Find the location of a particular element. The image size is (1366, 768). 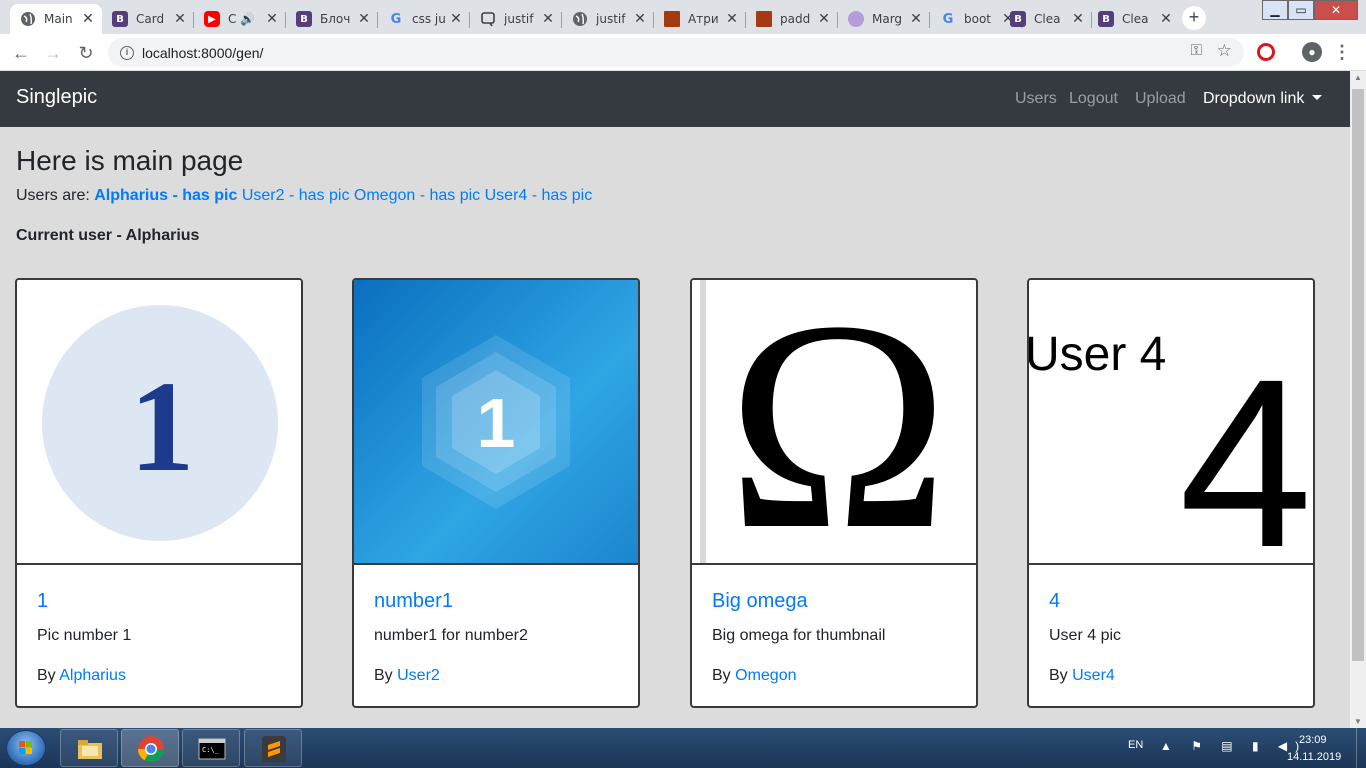

card-author: By User4 is located at coordinates (1082, 675).